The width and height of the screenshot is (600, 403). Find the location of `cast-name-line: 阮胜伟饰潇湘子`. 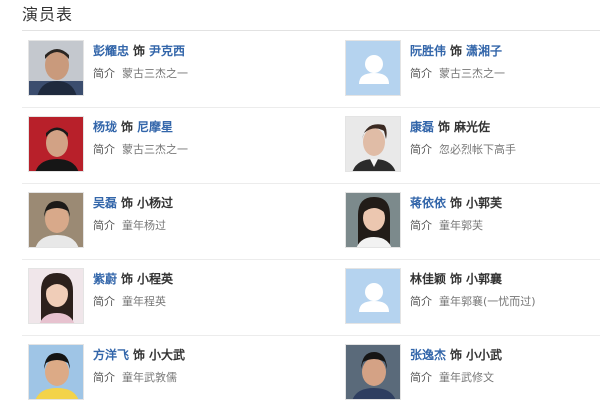

cast-name-line: 阮胜伟饰潇湘子 is located at coordinates (456, 51).